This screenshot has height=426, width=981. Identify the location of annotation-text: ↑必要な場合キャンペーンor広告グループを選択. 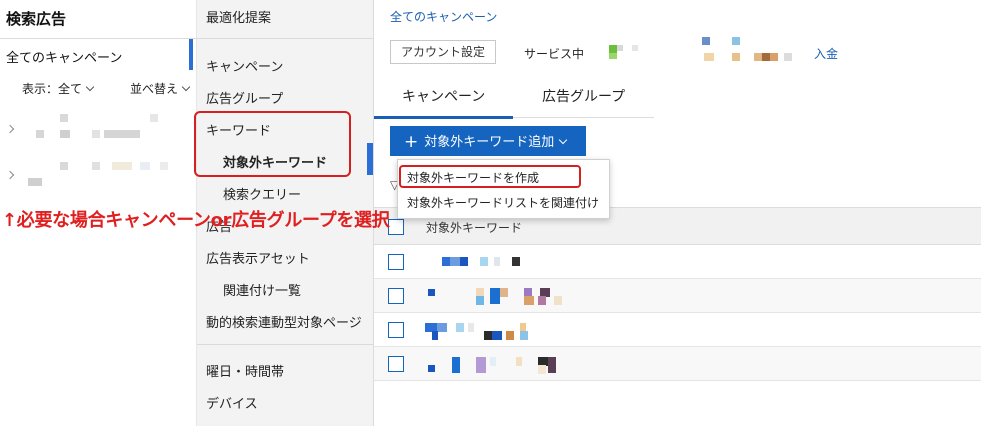
(196, 220).